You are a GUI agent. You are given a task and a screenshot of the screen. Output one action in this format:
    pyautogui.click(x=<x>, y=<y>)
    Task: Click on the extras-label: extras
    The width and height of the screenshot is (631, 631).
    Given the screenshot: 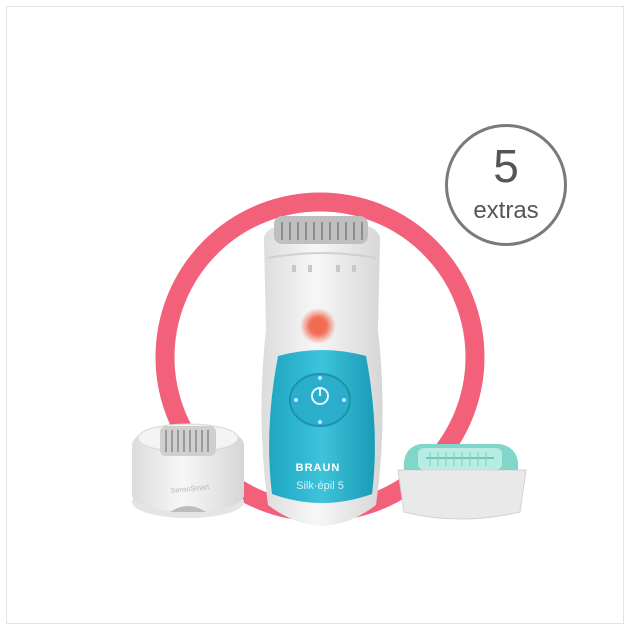 What is the action you would take?
    pyautogui.click(x=506, y=210)
    